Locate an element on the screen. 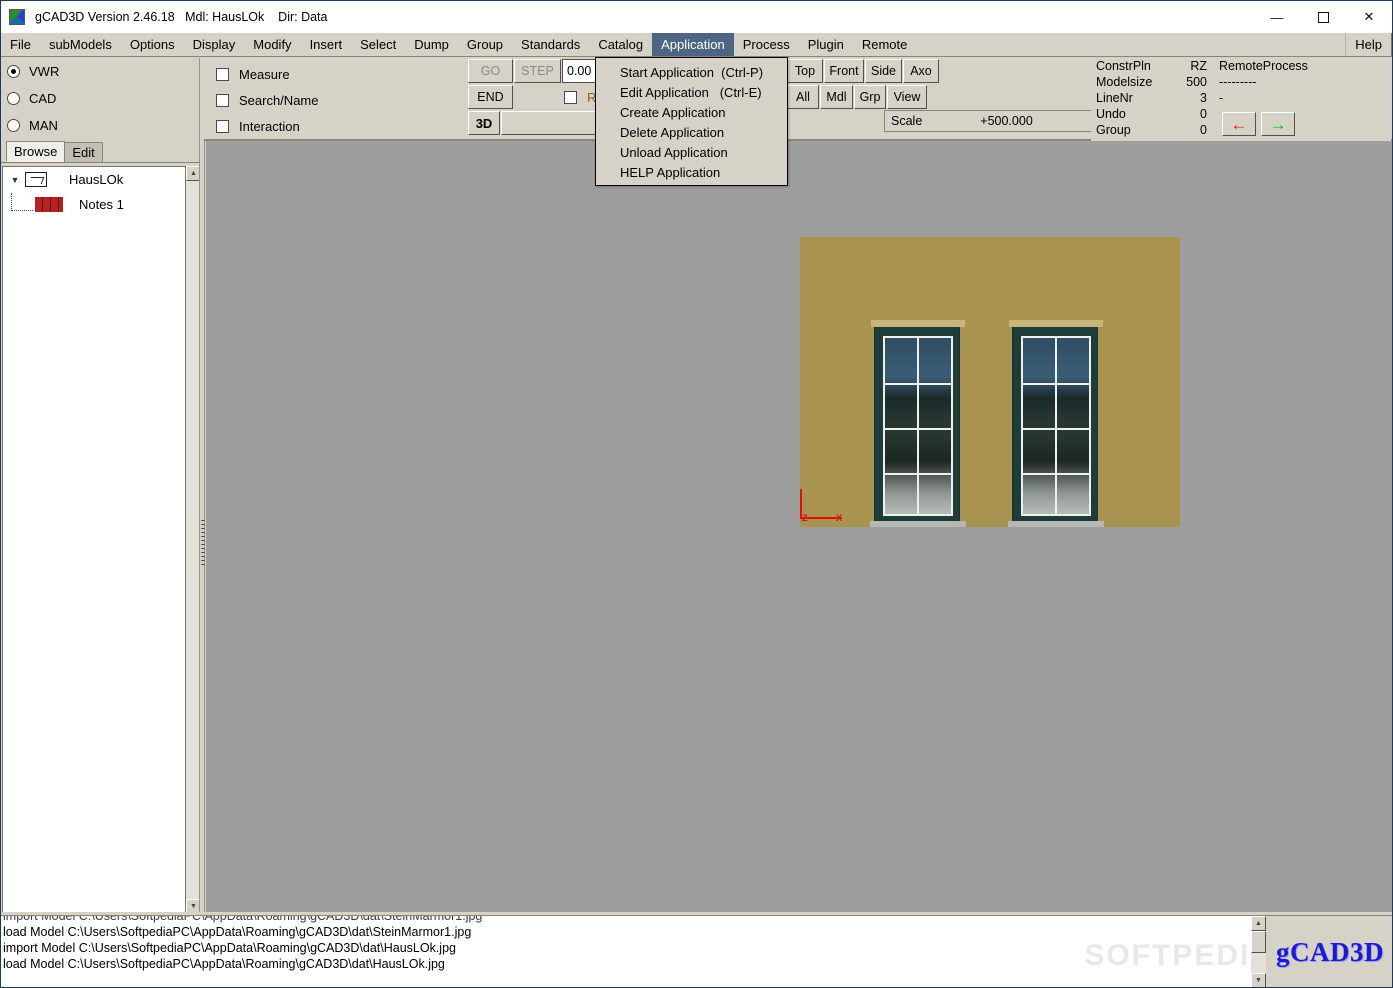  menu-standards: Standards is located at coordinates (550, 44).